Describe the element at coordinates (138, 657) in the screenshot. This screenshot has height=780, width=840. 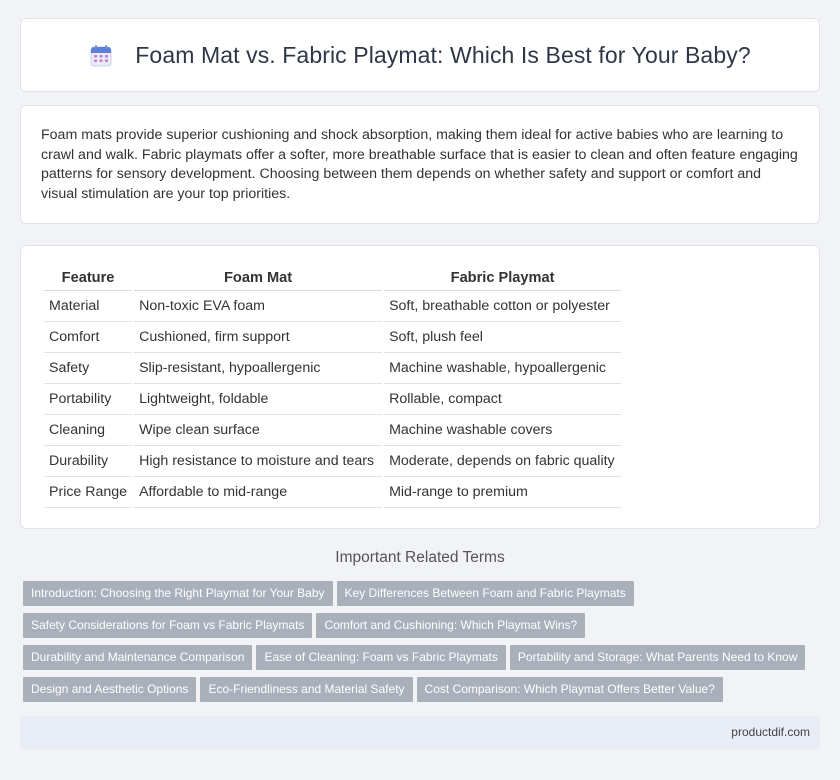
I see `related-term-tag: Durability and Maintenance Comparison` at that location.